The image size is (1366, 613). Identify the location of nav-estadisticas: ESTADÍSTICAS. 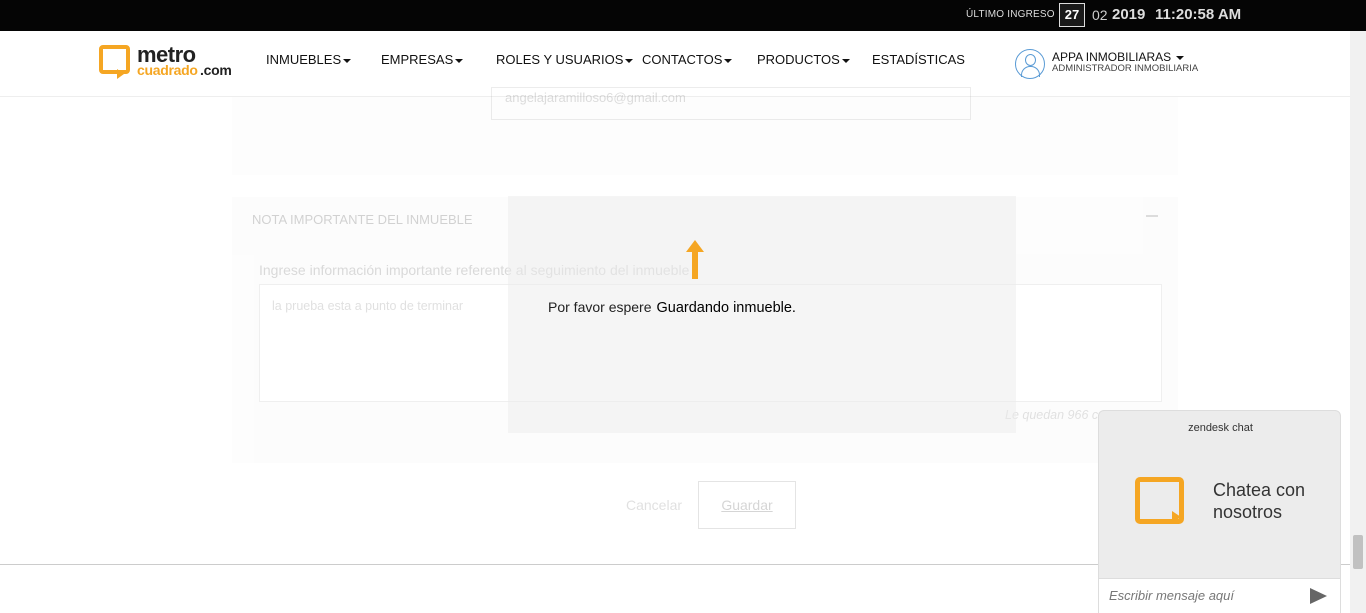
(918, 59).